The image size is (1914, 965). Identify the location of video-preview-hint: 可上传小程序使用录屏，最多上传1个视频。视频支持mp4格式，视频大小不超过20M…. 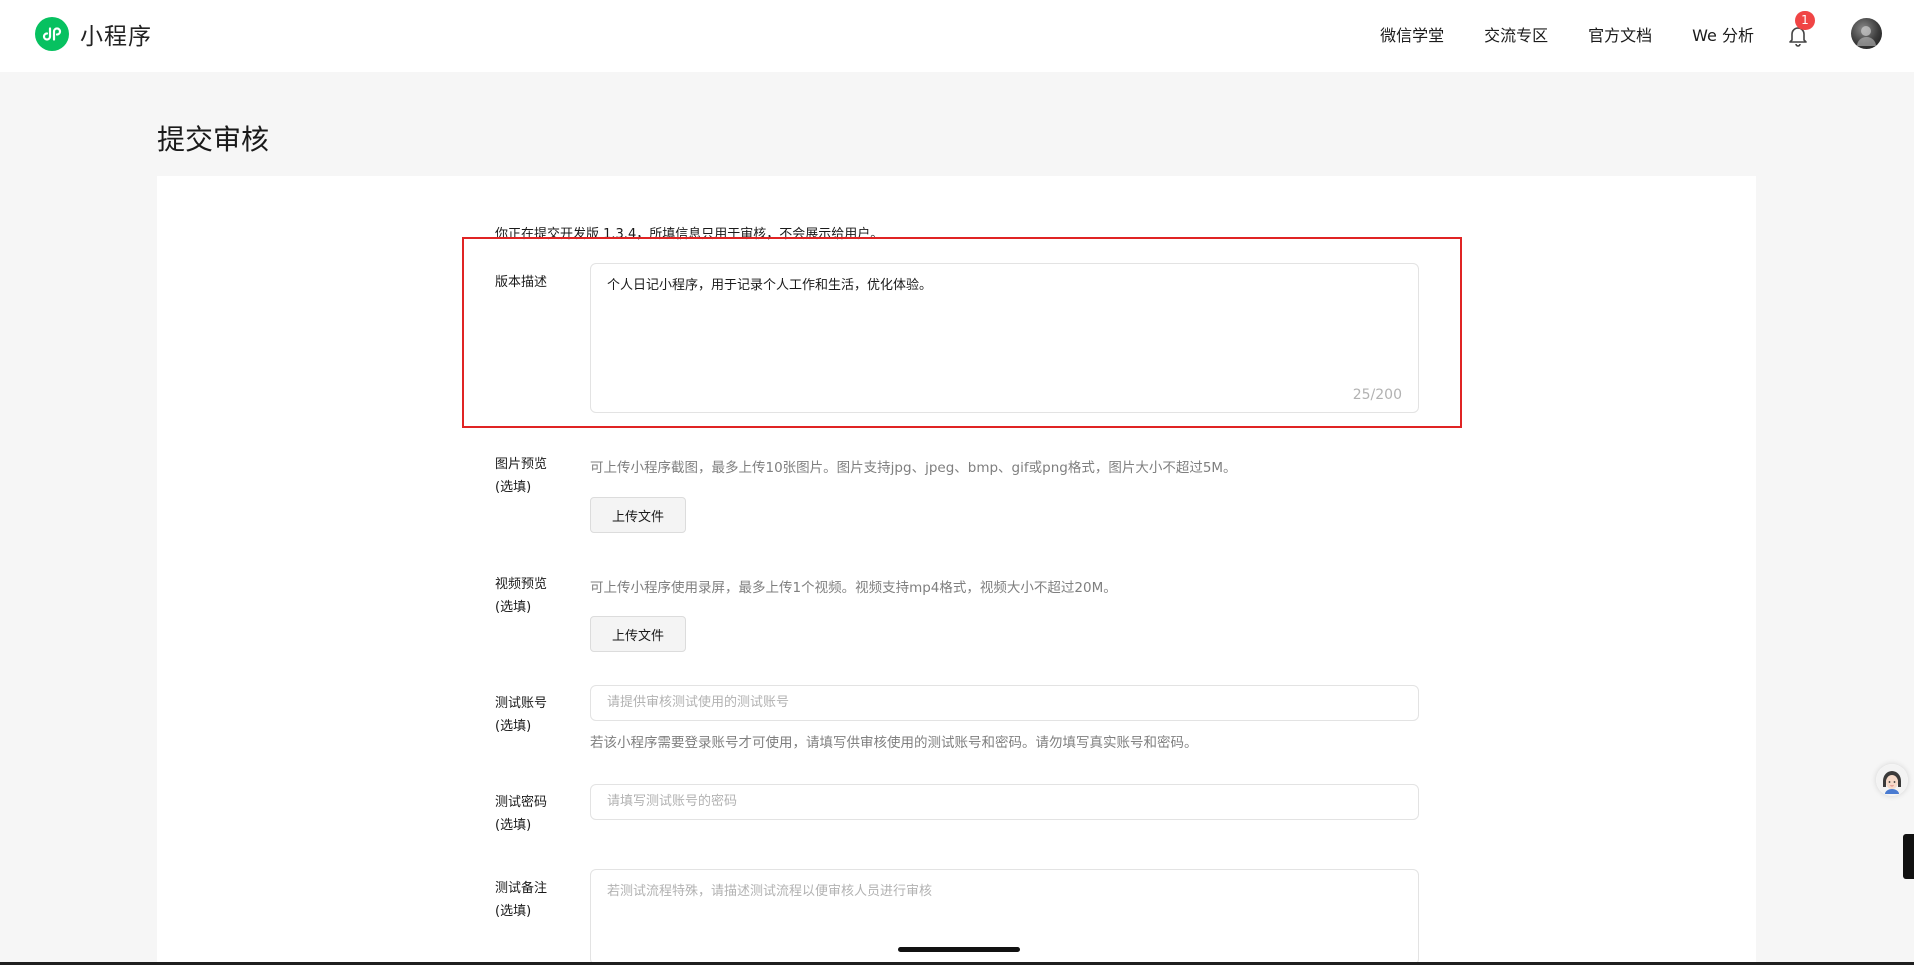
(853, 588).